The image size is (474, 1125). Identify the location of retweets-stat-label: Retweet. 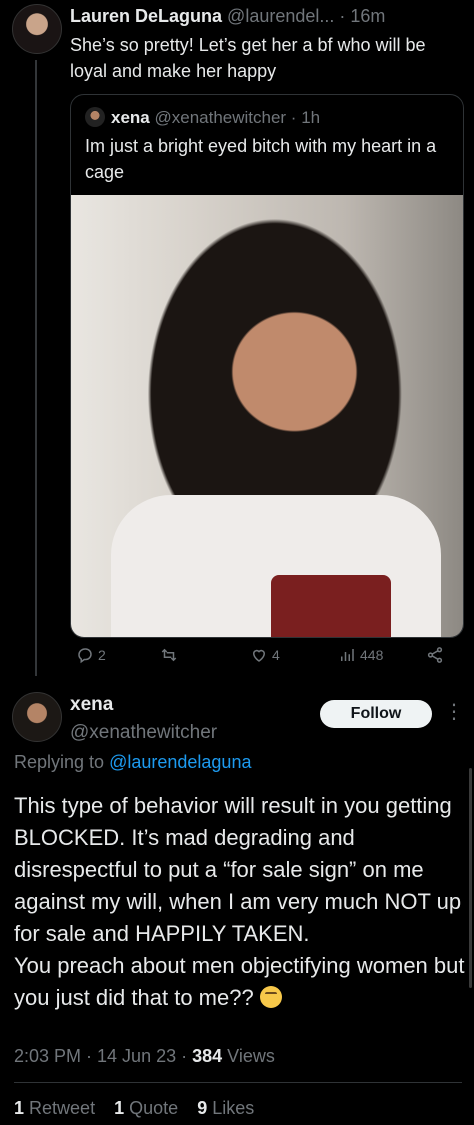
(62, 1108).